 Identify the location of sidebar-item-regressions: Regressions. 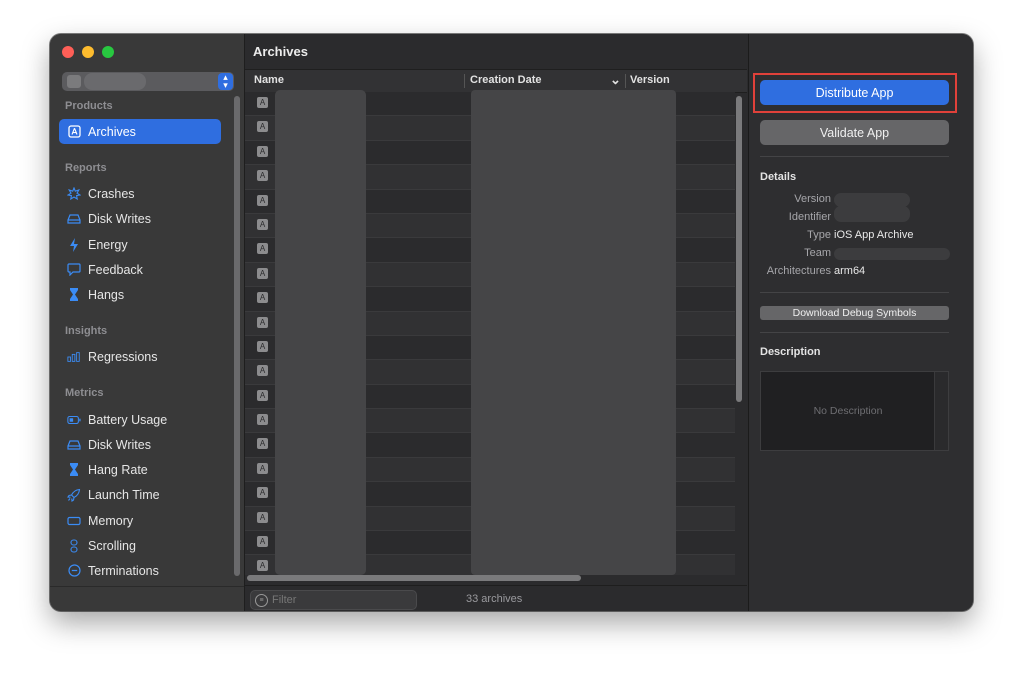
(140, 356).